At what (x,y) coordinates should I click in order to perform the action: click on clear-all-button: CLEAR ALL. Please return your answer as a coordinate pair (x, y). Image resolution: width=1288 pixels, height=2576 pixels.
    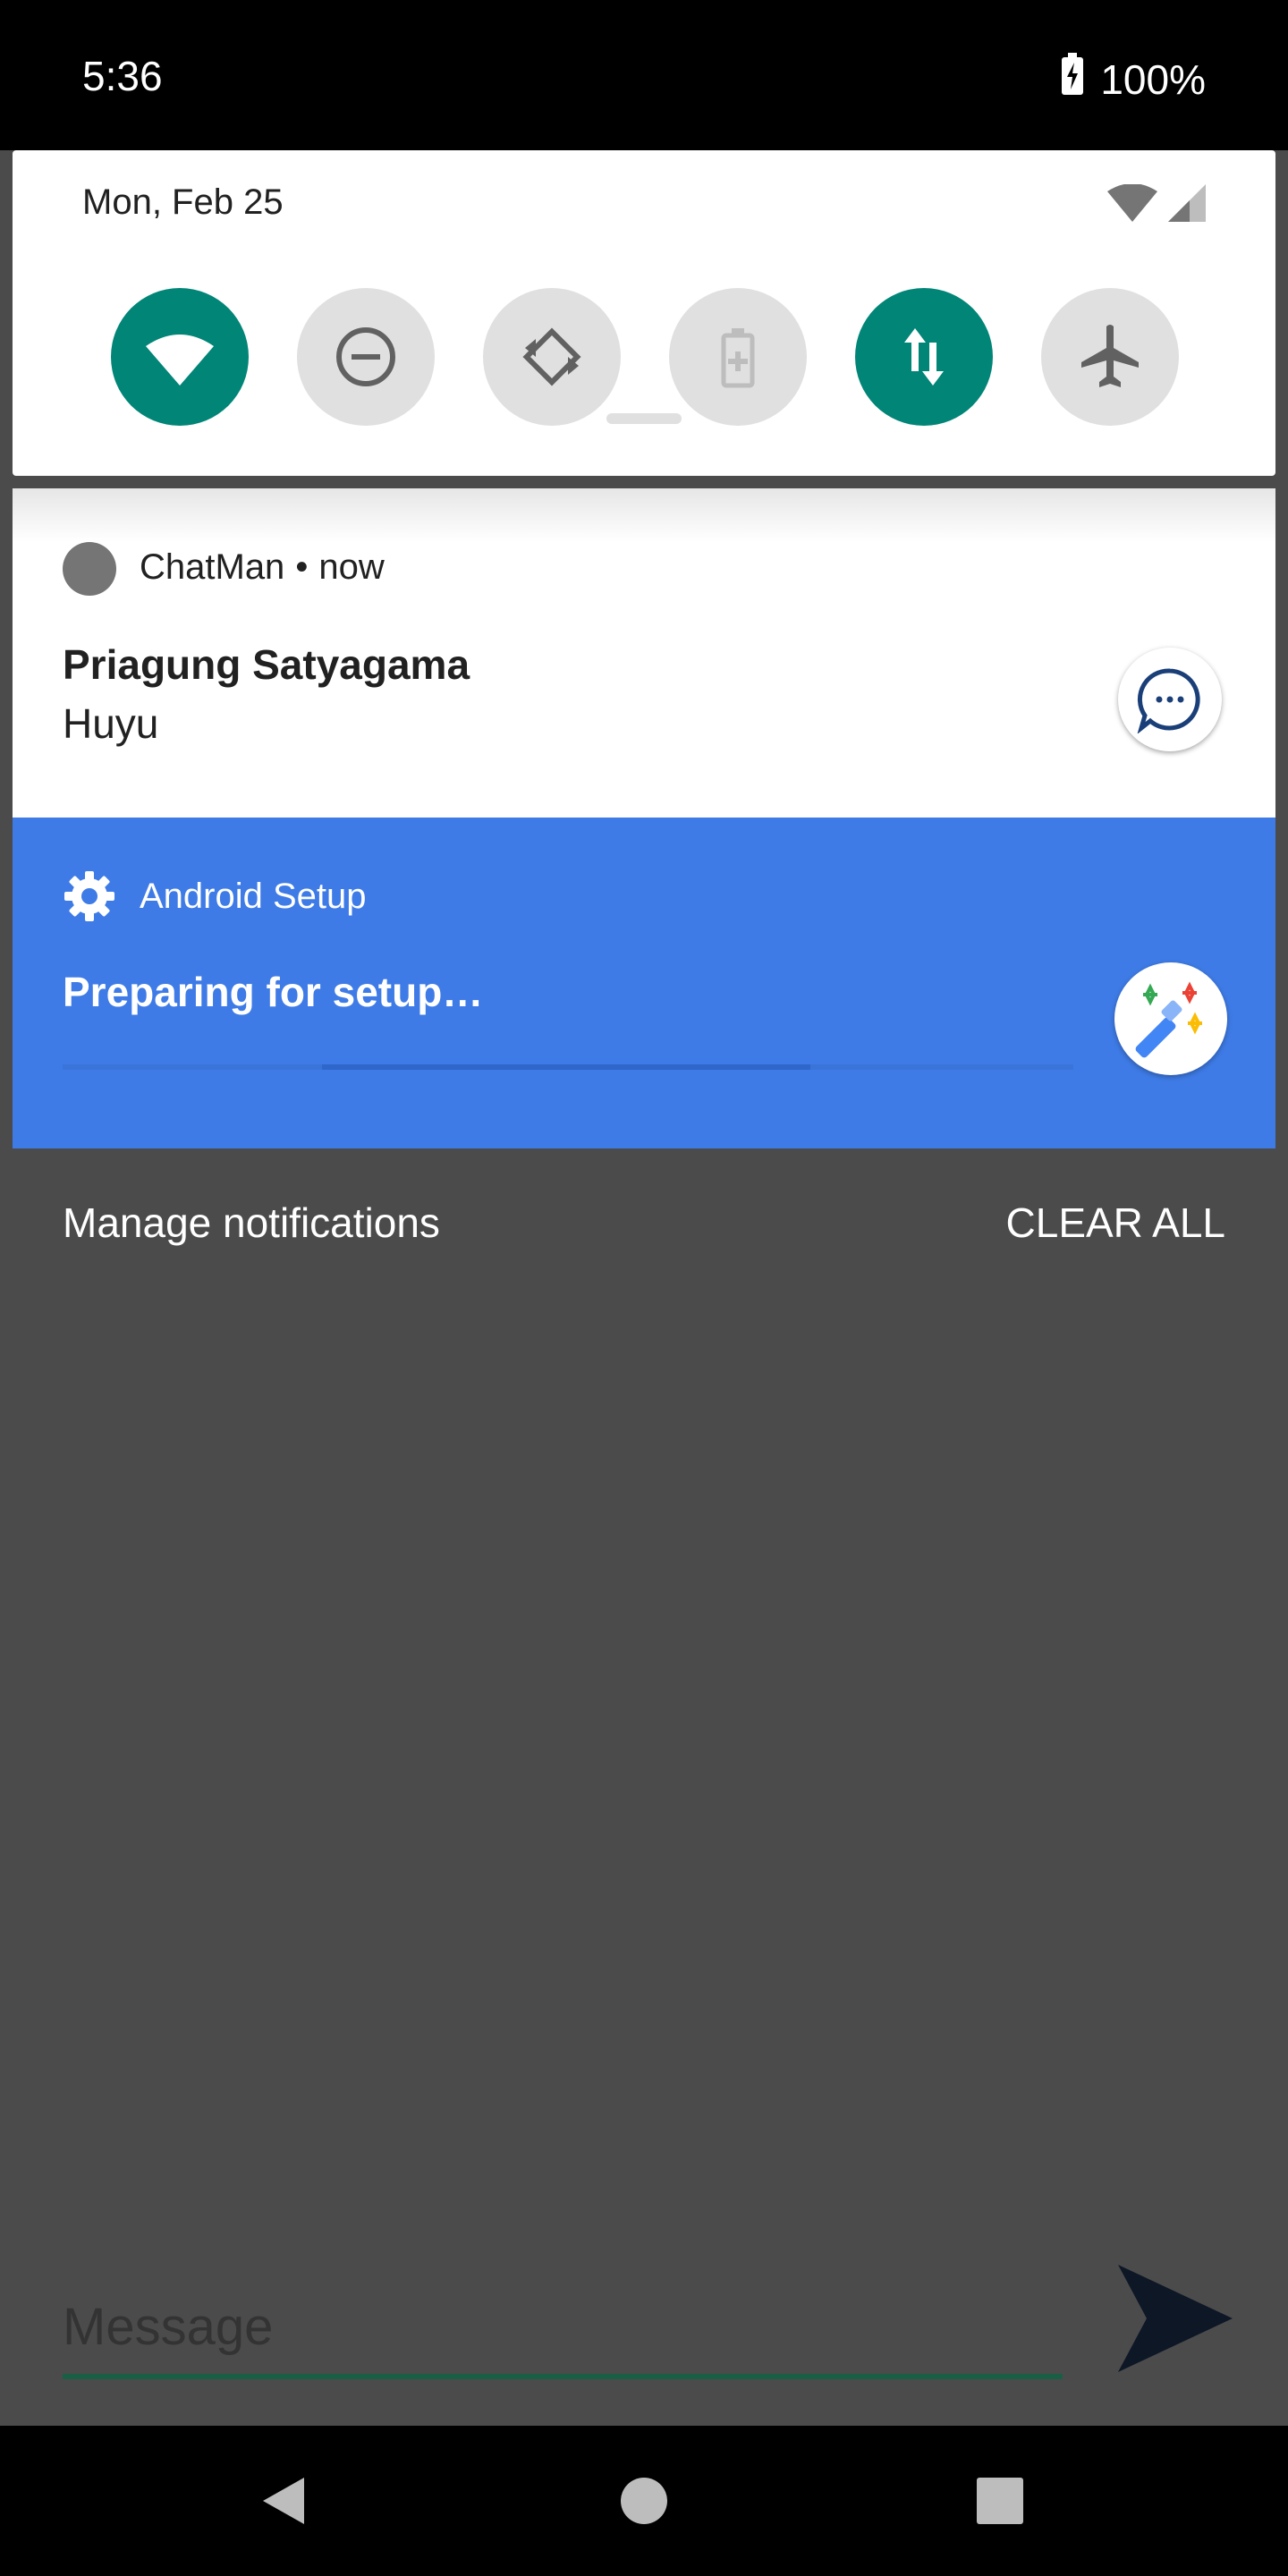
    Looking at the image, I should click on (1115, 1223).